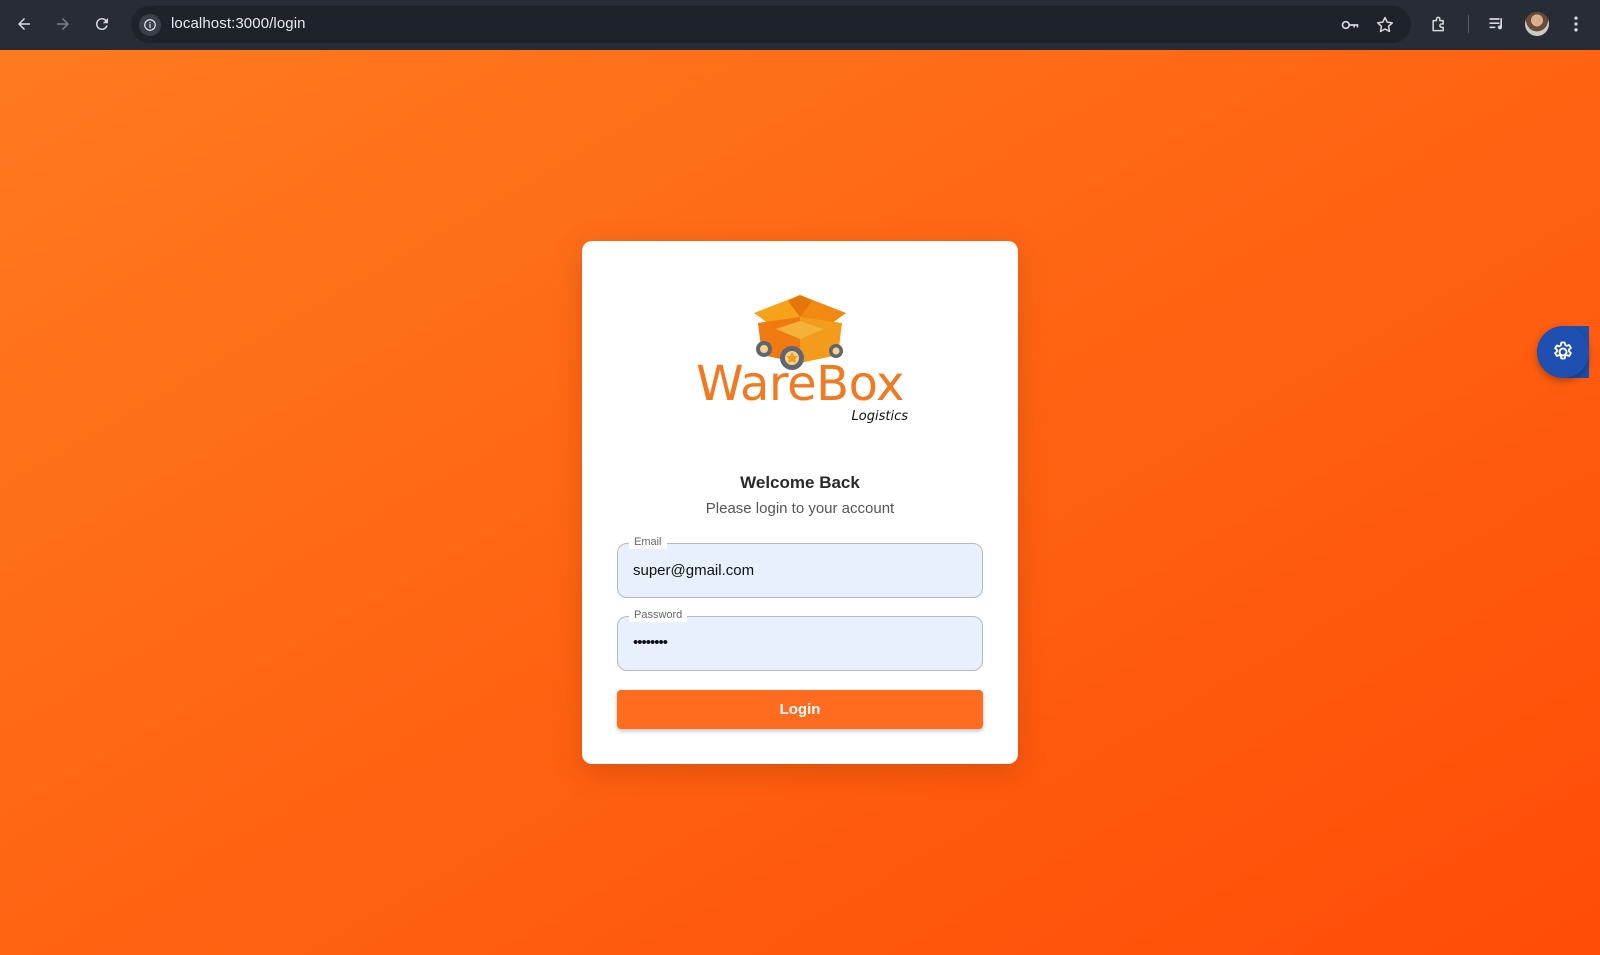 Image resolution: width=1600 pixels, height=955 pixels. Describe the element at coordinates (800, 508) in the screenshot. I see `login-subtitle: Please login to your account` at that location.